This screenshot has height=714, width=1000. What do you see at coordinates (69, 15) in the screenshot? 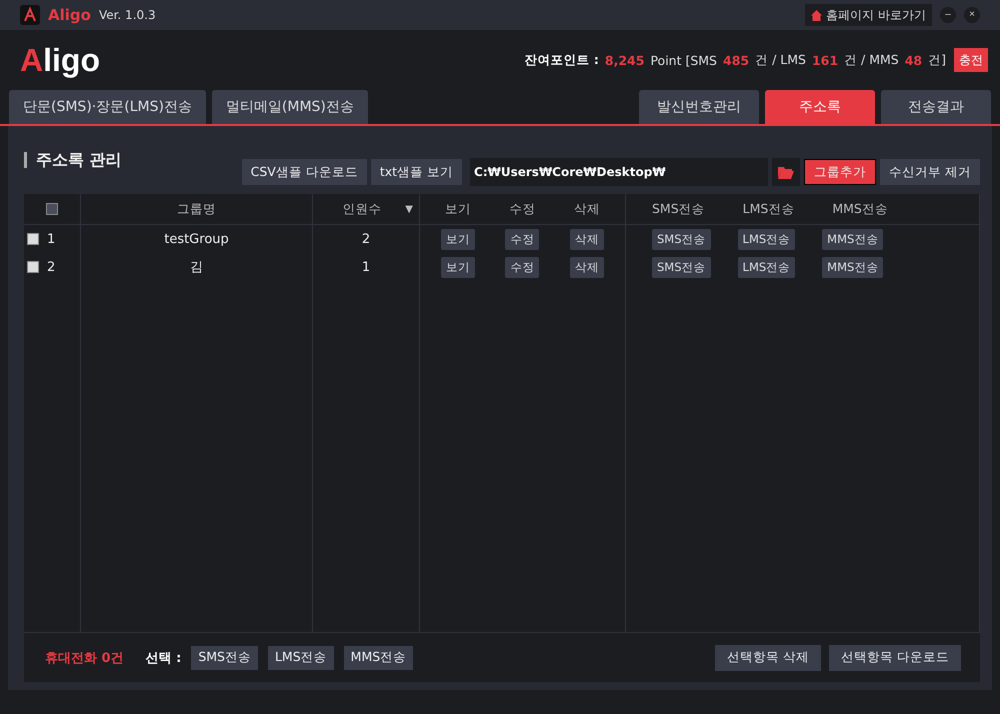
I see `app-name: Aligo` at bounding box center [69, 15].